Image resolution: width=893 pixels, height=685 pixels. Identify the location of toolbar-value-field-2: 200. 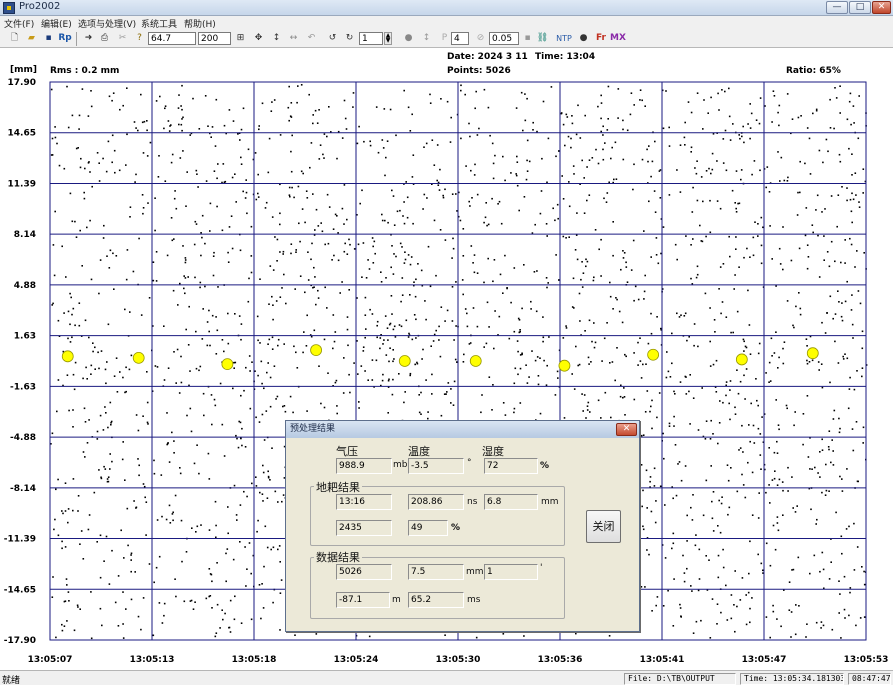
(214, 38).